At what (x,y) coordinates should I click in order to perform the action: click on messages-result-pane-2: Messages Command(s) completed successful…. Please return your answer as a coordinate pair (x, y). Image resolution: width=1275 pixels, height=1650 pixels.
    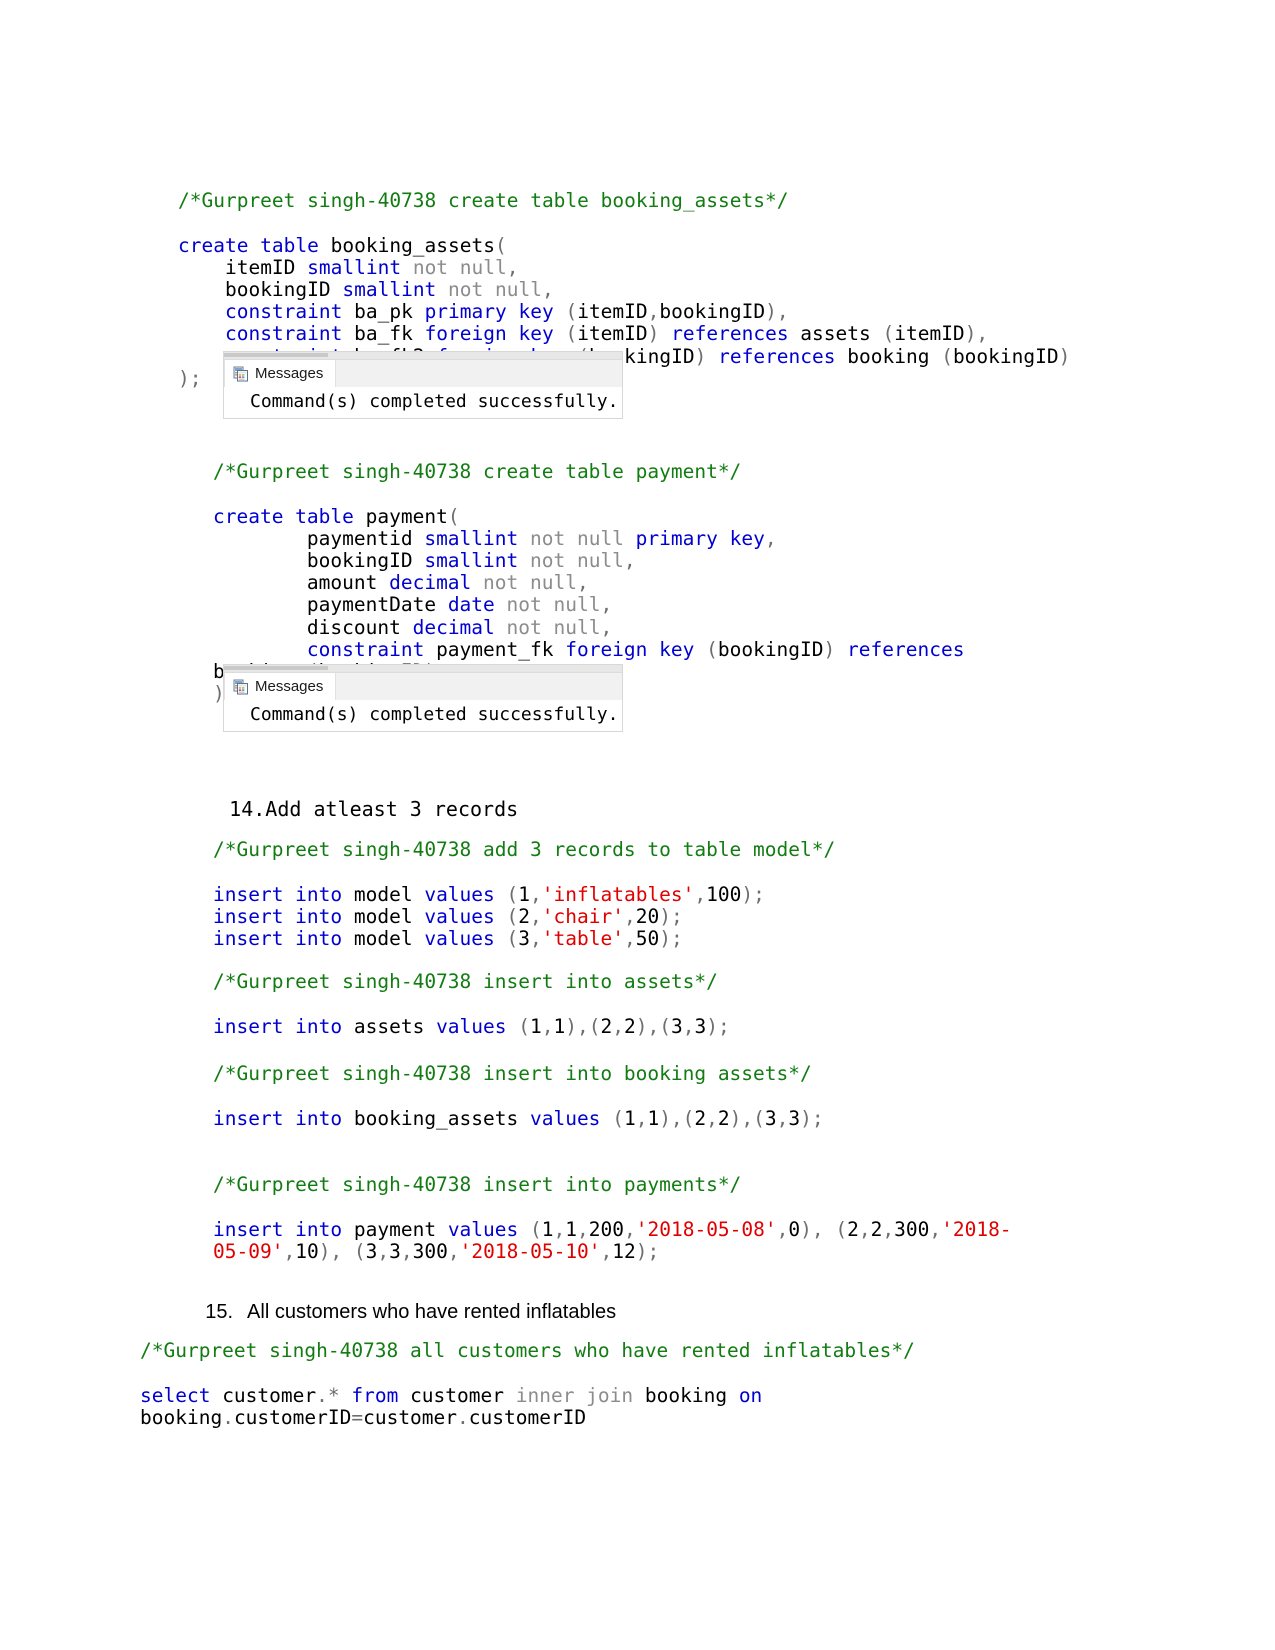
    Looking at the image, I should click on (423, 698).